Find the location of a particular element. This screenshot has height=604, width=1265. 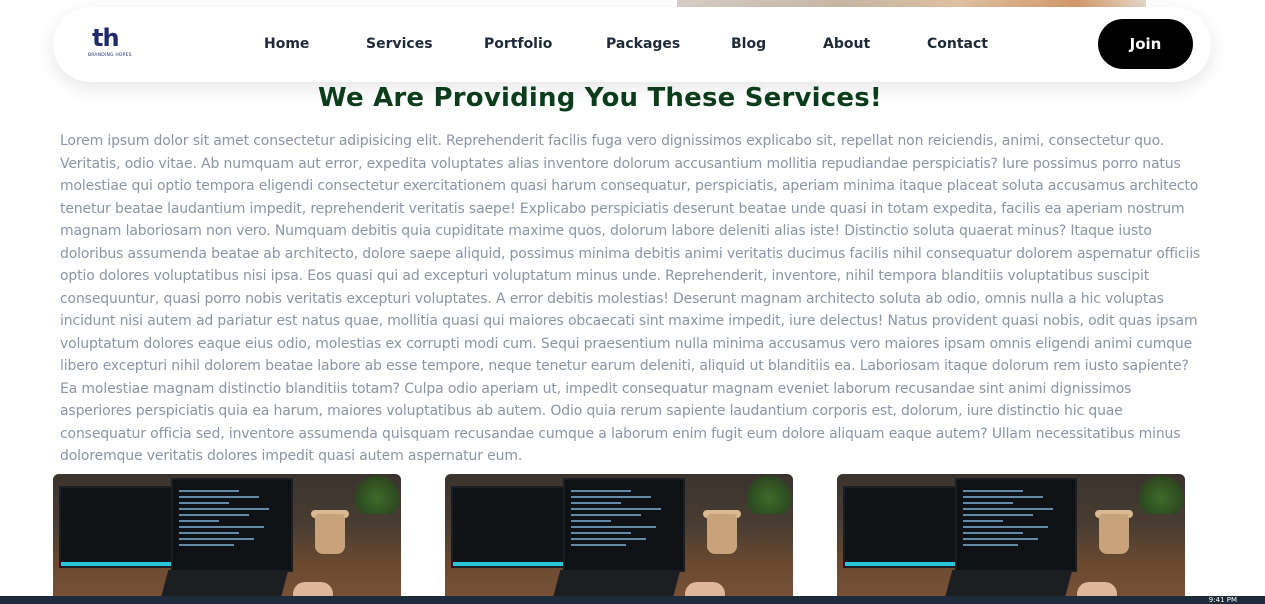

nav-contact: Contact is located at coordinates (957, 44).